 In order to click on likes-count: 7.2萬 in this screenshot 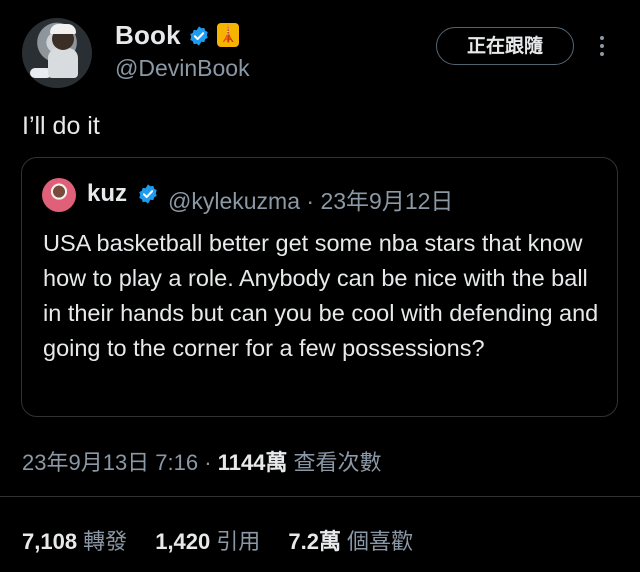, I will do `click(314, 541)`.